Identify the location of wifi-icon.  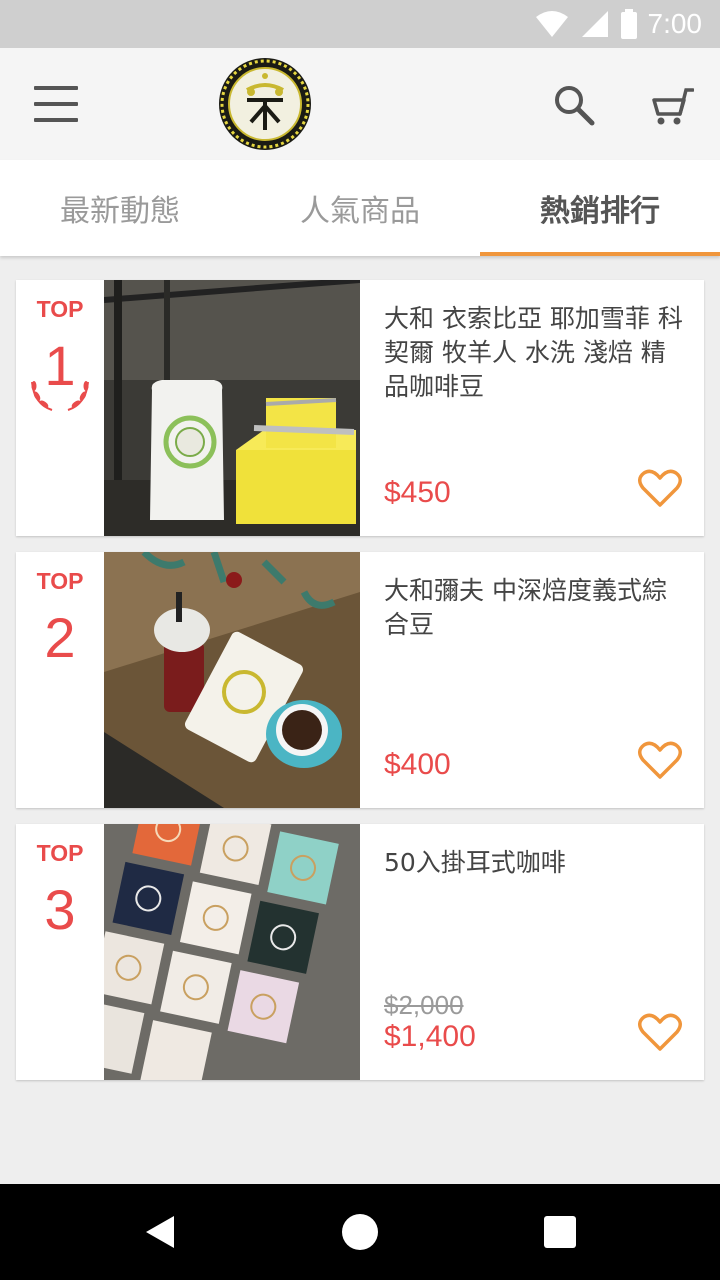
(551, 24).